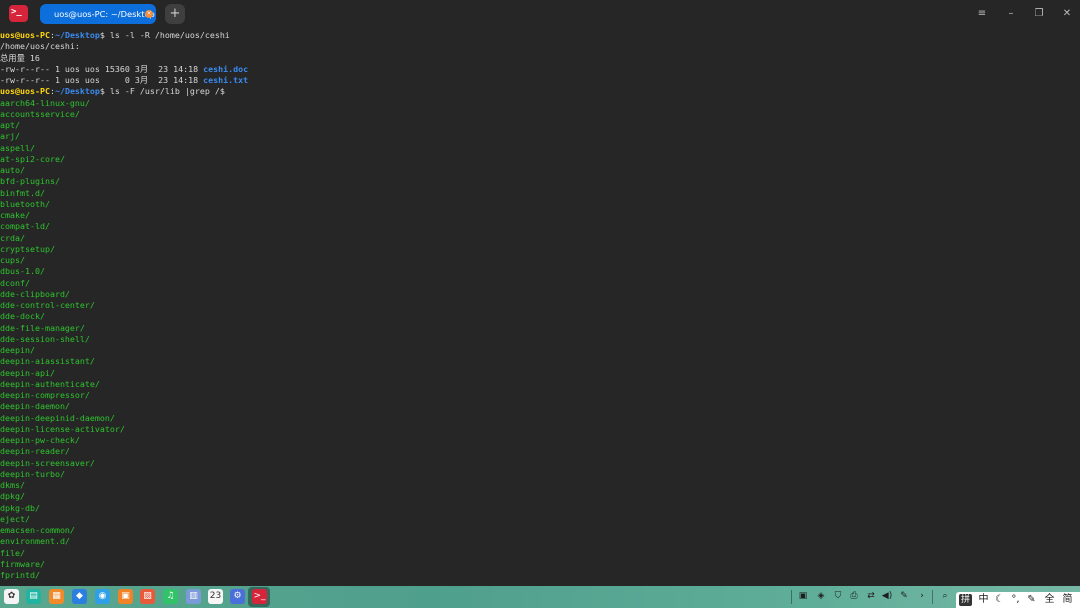 This screenshot has height=608, width=1080. What do you see at coordinates (11, 596) in the screenshot?
I see `launcher-icon: ✿` at bounding box center [11, 596].